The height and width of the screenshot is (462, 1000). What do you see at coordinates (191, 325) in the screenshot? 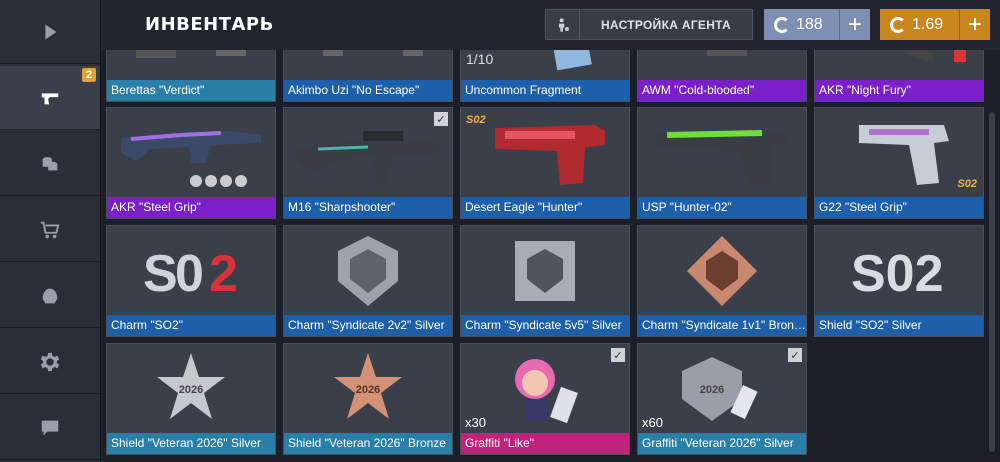
I see `item-name: Charm "SO2"` at bounding box center [191, 325].